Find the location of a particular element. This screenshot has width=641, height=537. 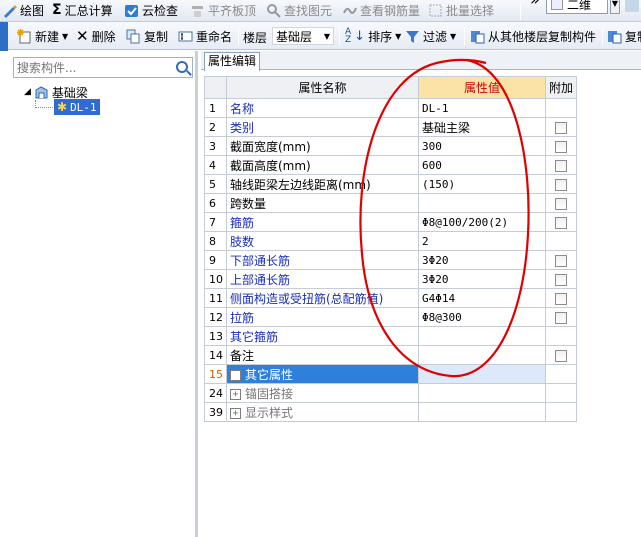

find-element-button: 查找图元 is located at coordinates (299, 10).